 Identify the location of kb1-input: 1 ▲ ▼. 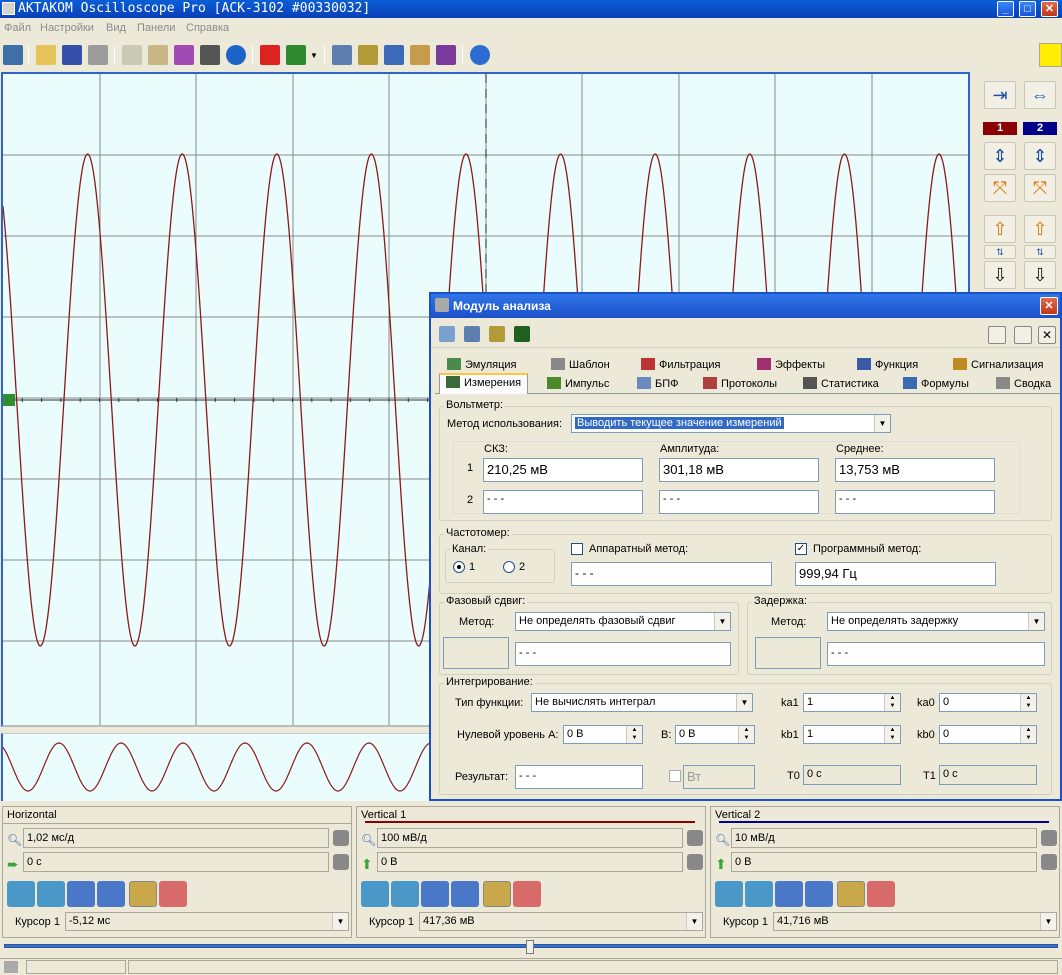
(852, 734).